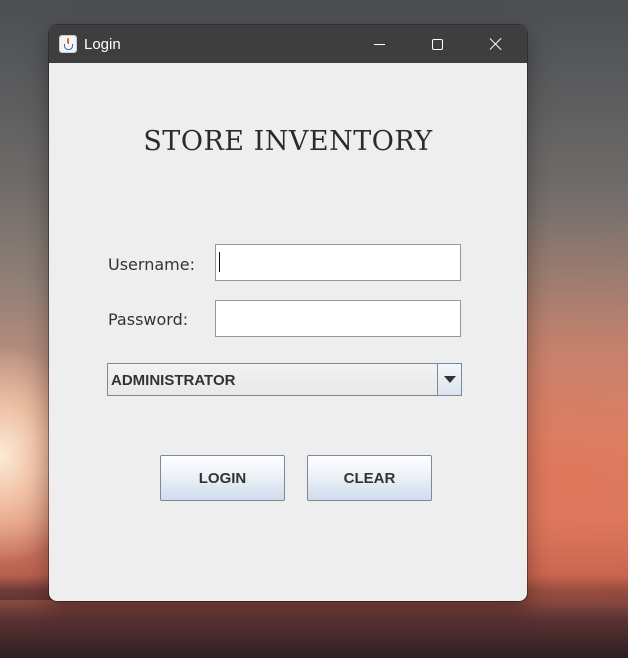  What do you see at coordinates (314, 629) in the screenshot?
I see `desktop-wallpaper-water` at bounding box center [314, 629].